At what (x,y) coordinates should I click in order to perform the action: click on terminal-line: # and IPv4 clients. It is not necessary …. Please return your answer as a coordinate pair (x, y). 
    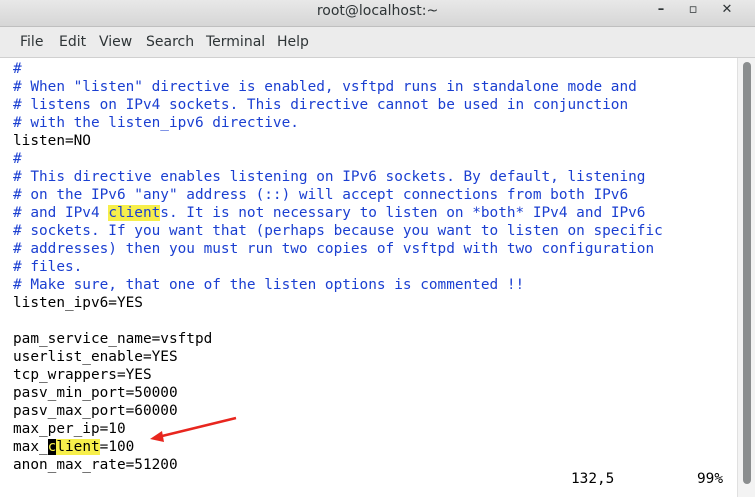
    Looking at the image, I should click on (329, 213).